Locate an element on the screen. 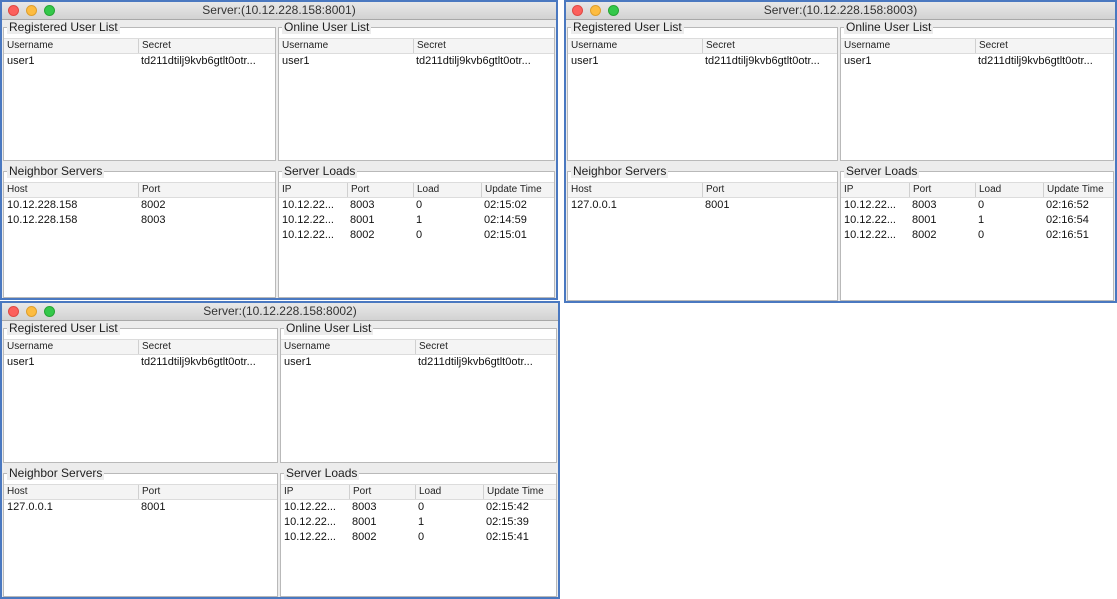  table-row: 10.12.228.158 8002 is located at coordinates (139, 205).